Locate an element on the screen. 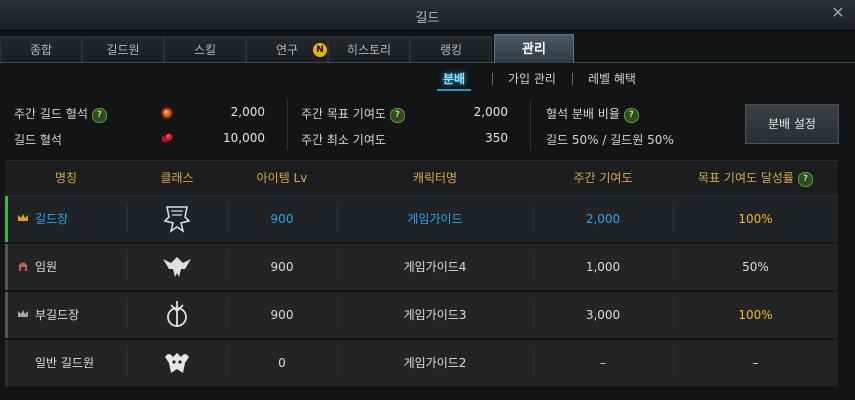 The height and width of the screenshot is (400, 855). column-header-rate: 목표 기여도 달성률? is located at coordinates (755, 178).